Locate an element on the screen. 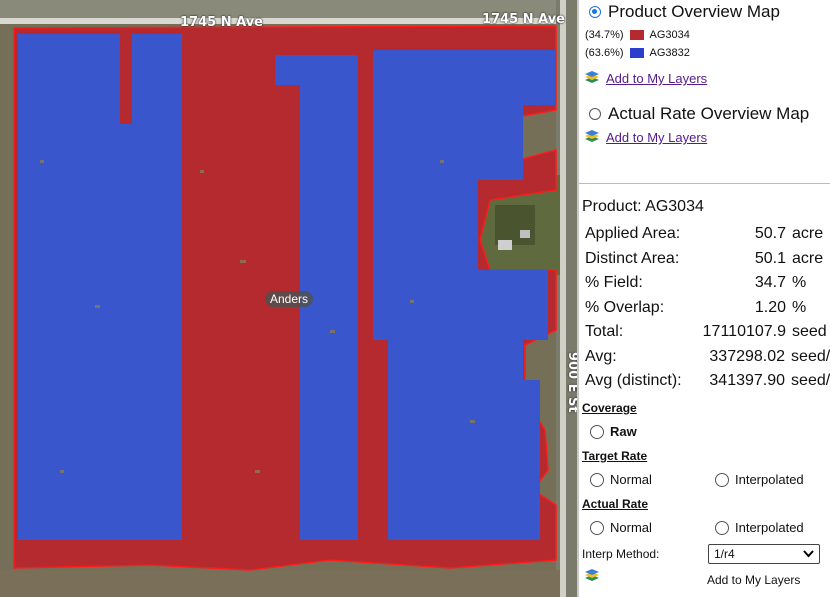 The width and height of the screenshot is (830, 597). target-normal-option: Normal is located at coordinates (621, 479).